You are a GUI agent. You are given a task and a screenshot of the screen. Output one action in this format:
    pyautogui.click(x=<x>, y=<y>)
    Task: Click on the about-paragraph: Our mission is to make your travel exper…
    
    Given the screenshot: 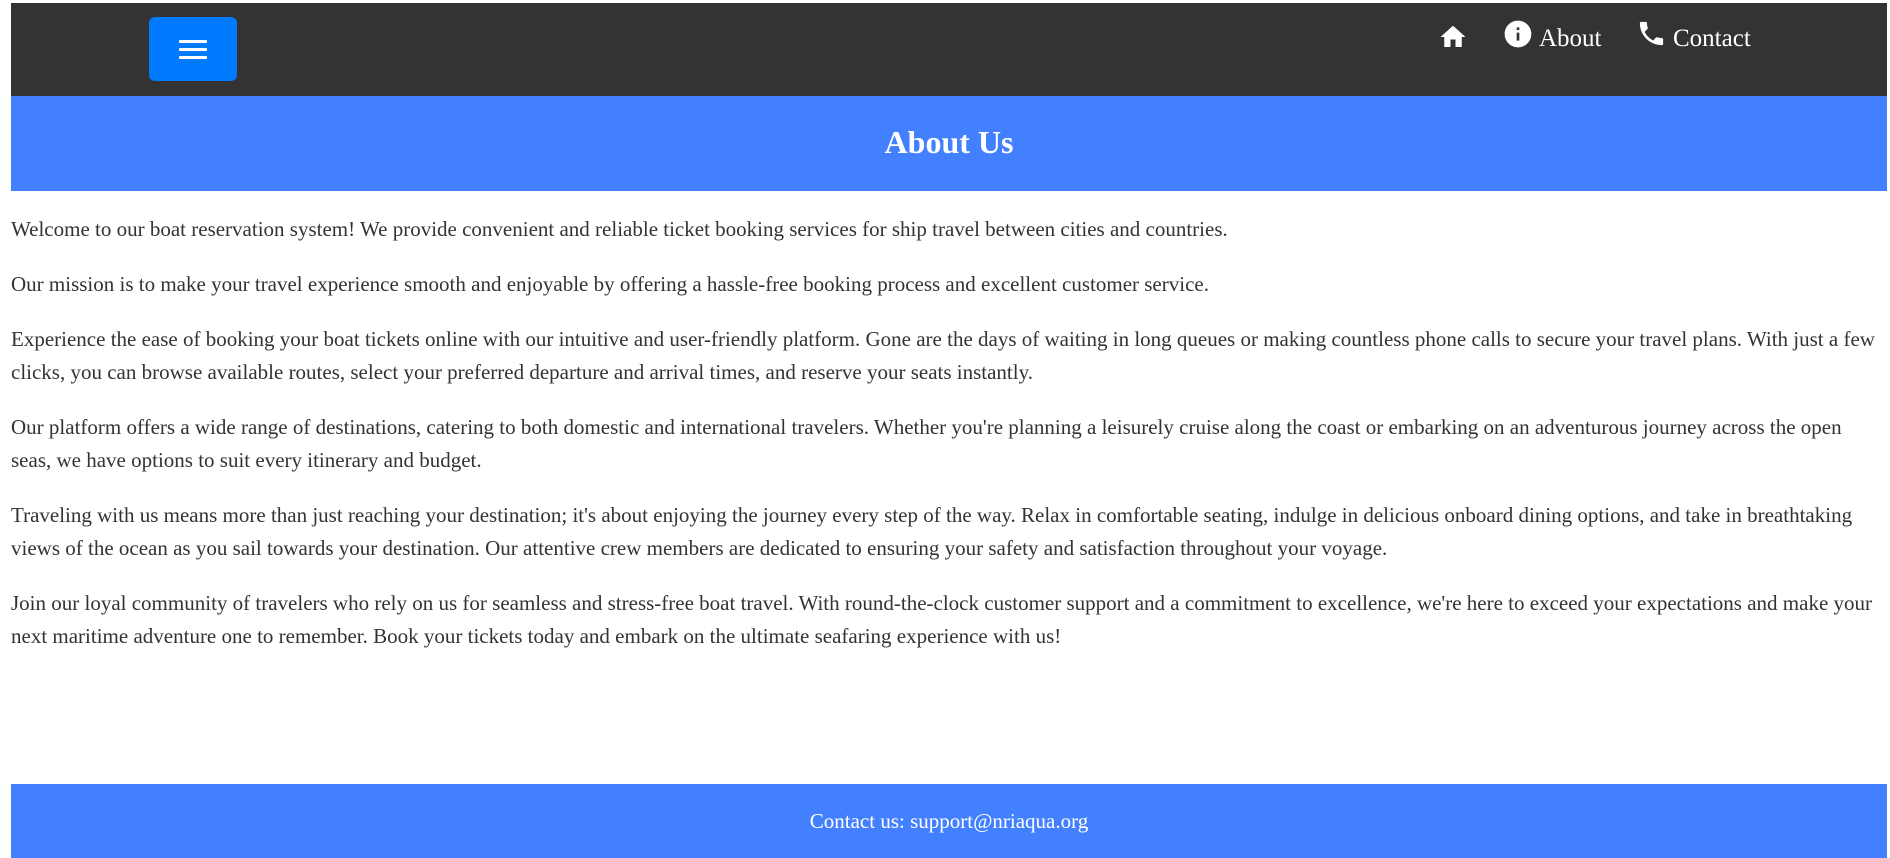 What is the action you would take?
    pyautogui.click(x=610, y=284)
    